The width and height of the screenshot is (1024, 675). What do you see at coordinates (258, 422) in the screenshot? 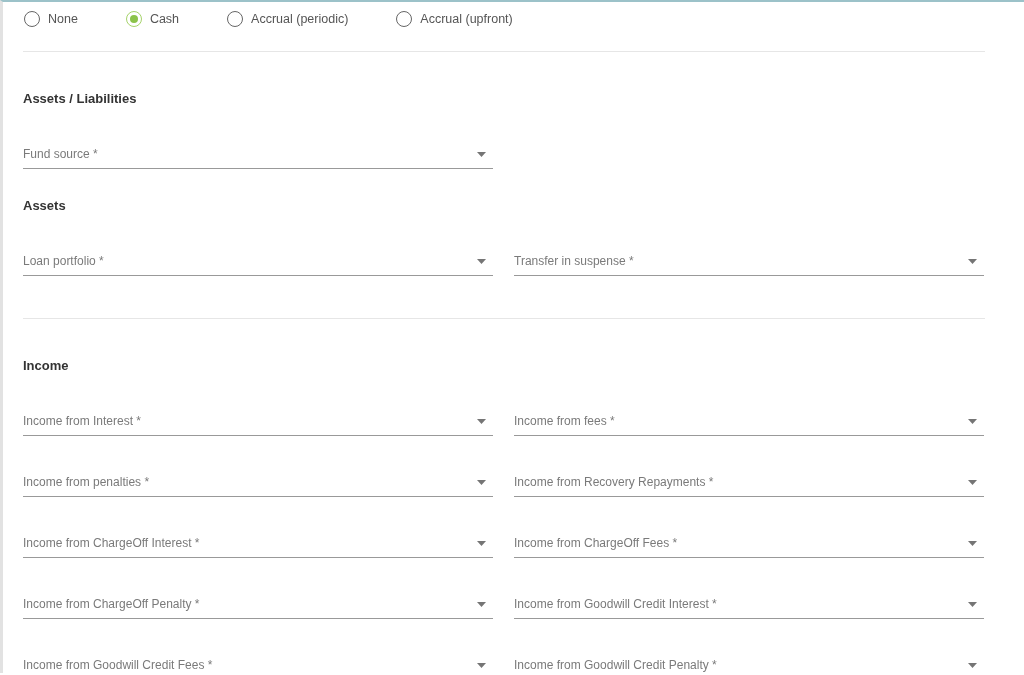
I see `select-field: Income from Interest *` at bounding box center [258, 422].